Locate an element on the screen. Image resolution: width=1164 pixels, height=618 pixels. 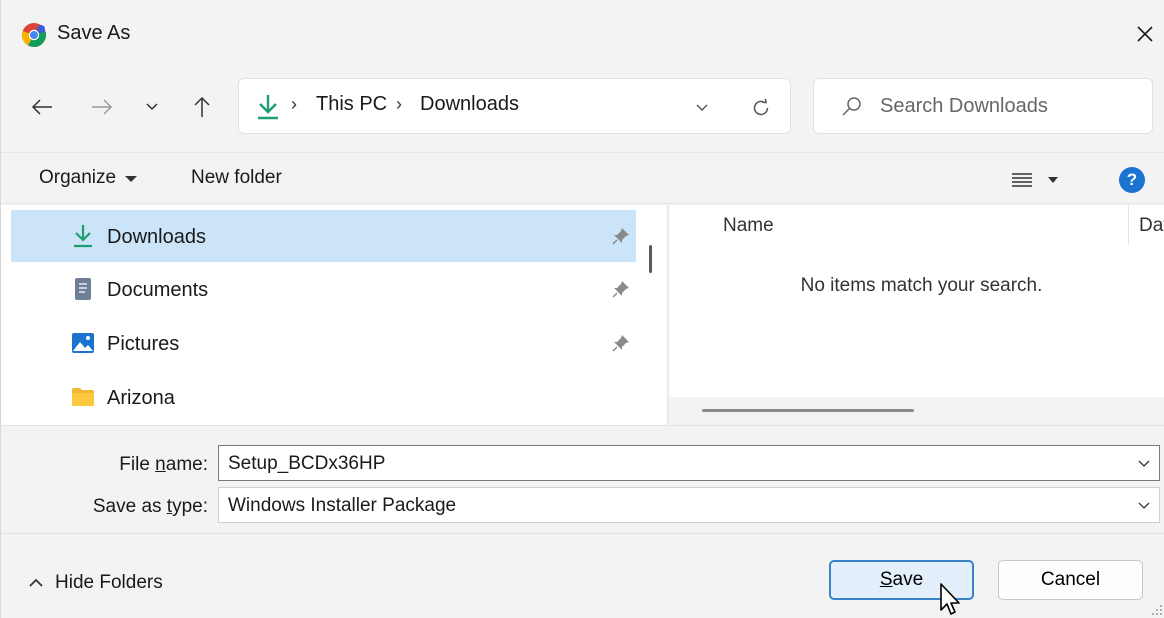
folder-icon is located at coordinates (83, 397).